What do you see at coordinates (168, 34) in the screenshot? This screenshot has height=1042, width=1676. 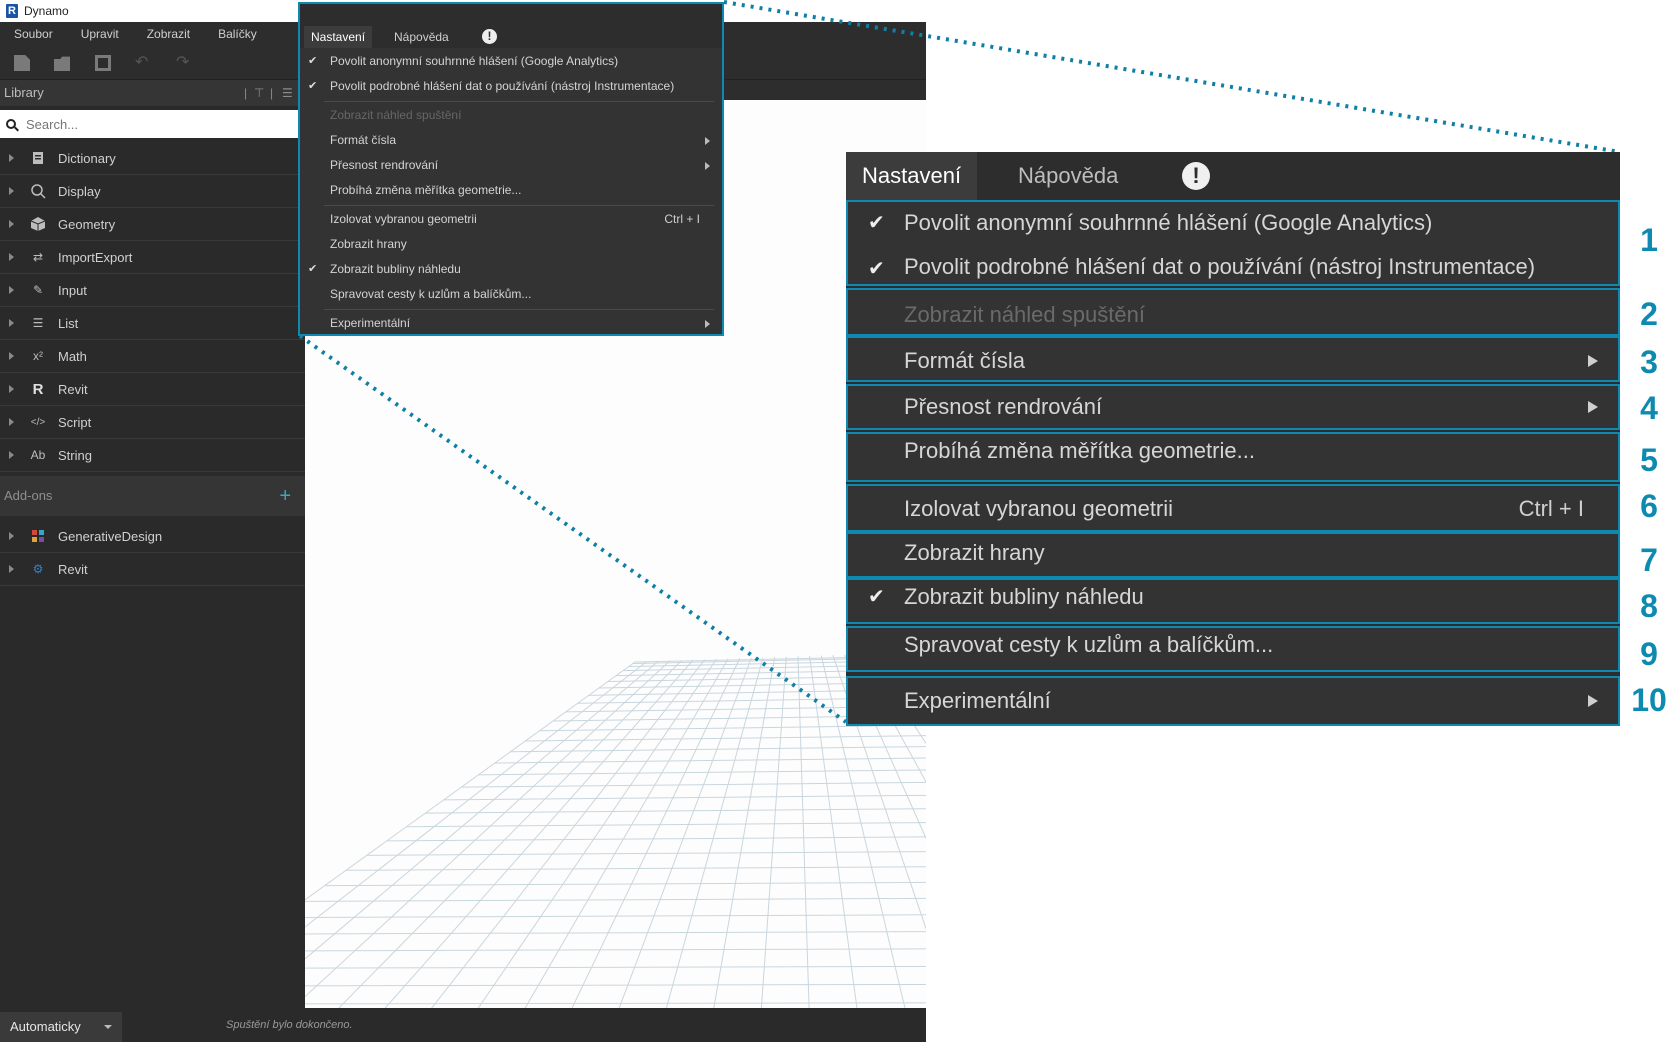 I see `menu-zobrazit: Zobrazit` at bounding box center [168, 34].